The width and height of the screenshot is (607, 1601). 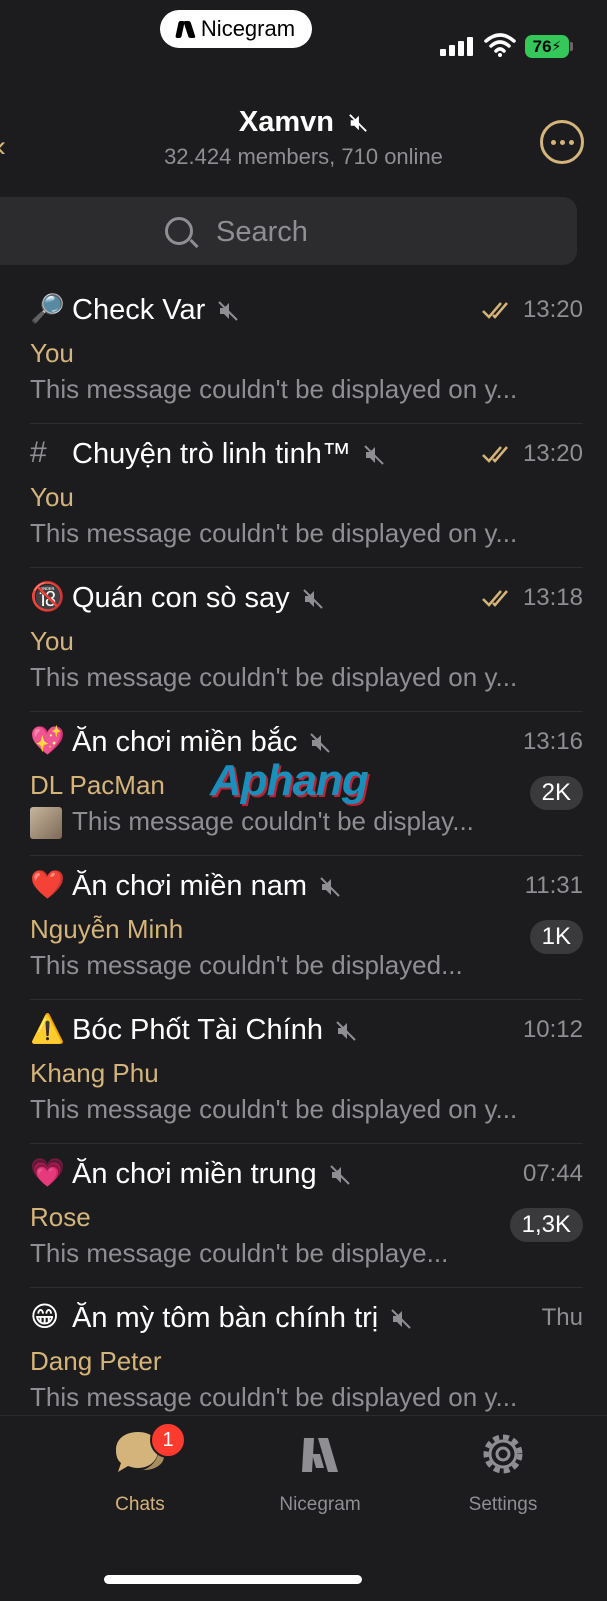 I want to click on more-options-button, so click(x=562, y=142).